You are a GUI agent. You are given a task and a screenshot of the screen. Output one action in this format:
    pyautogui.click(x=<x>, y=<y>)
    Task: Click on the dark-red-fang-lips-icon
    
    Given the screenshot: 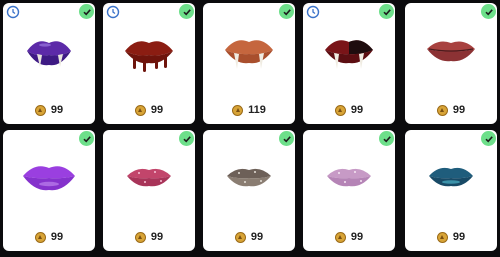 What is the action you would take?
    pyautogui.click(x=349, y=54)
    